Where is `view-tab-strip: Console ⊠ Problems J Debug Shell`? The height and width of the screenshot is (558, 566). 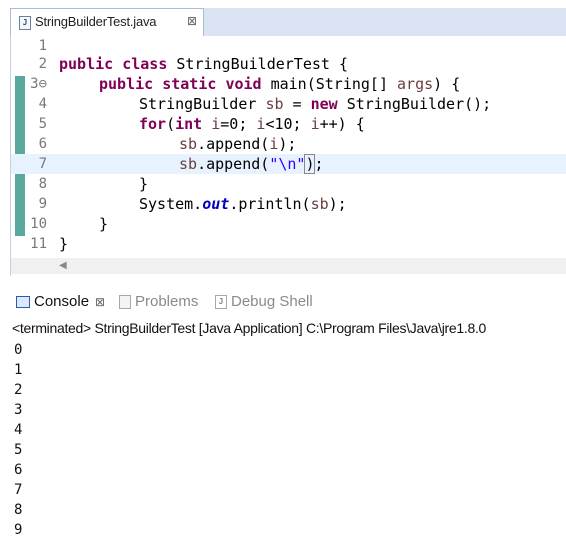
view-tab-strip: Console ⊠ Problems J Debug Shell is located at coordinates (283, 301).